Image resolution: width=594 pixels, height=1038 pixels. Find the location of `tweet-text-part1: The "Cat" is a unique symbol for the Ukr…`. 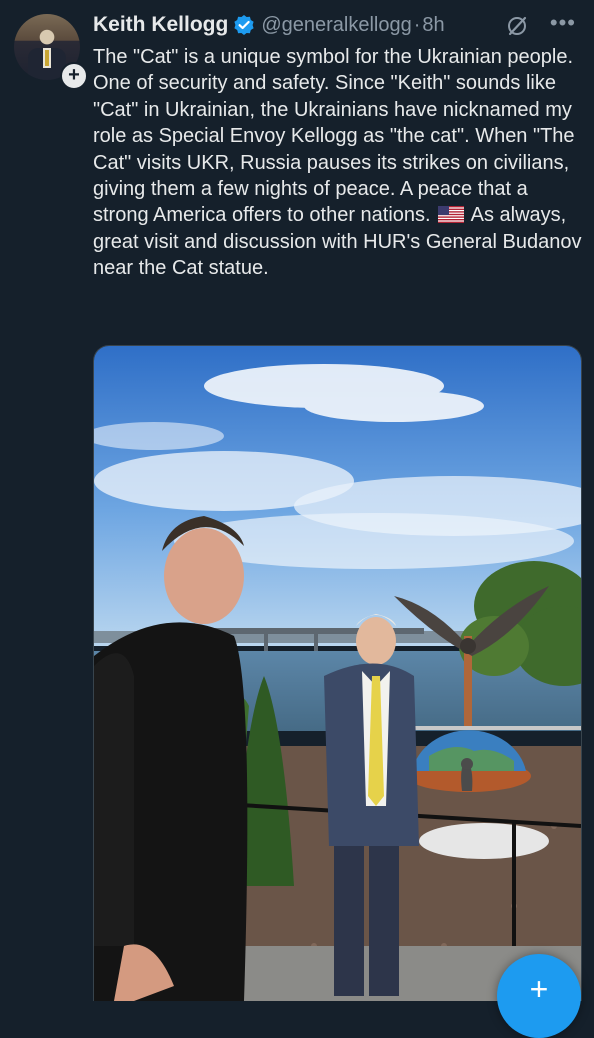

tweet-text-part1: The "Cat" is a unique symbol for the Ukr… is located at coordinates (337, 136).